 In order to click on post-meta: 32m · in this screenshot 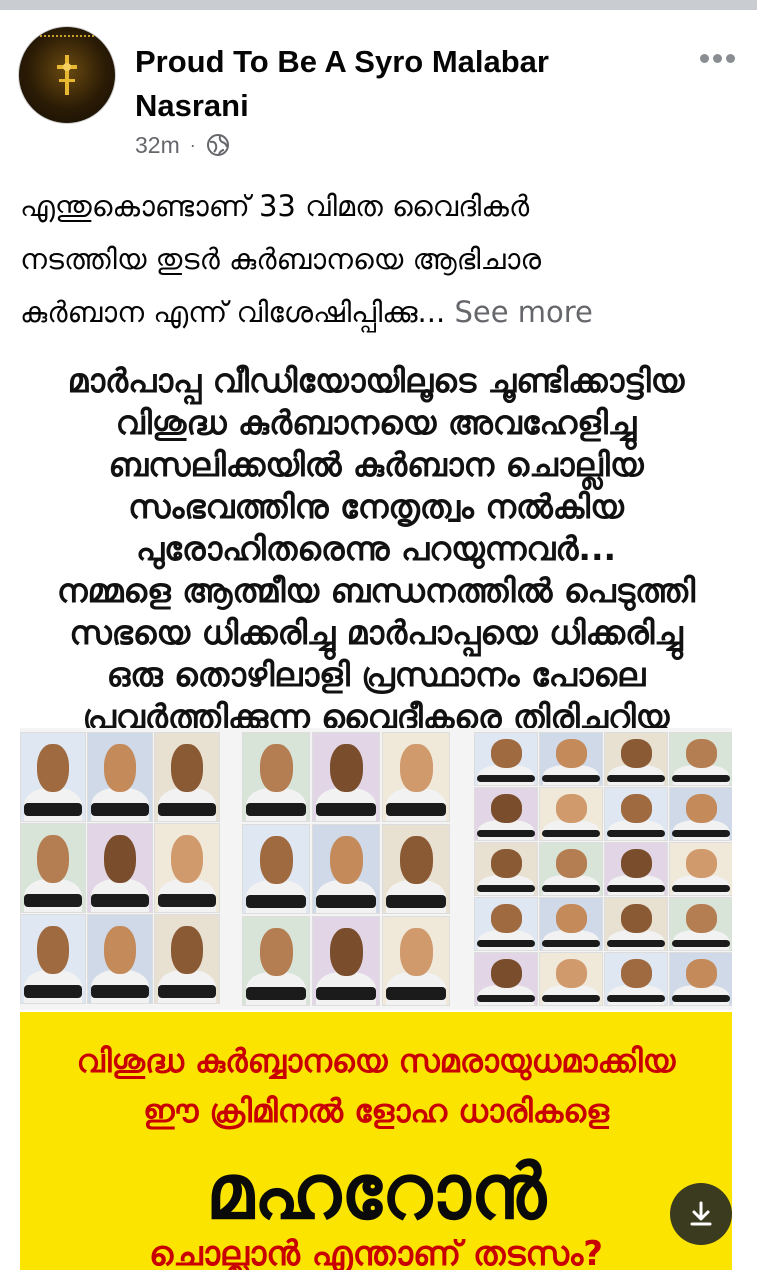, I will do `click(182, 145)`.